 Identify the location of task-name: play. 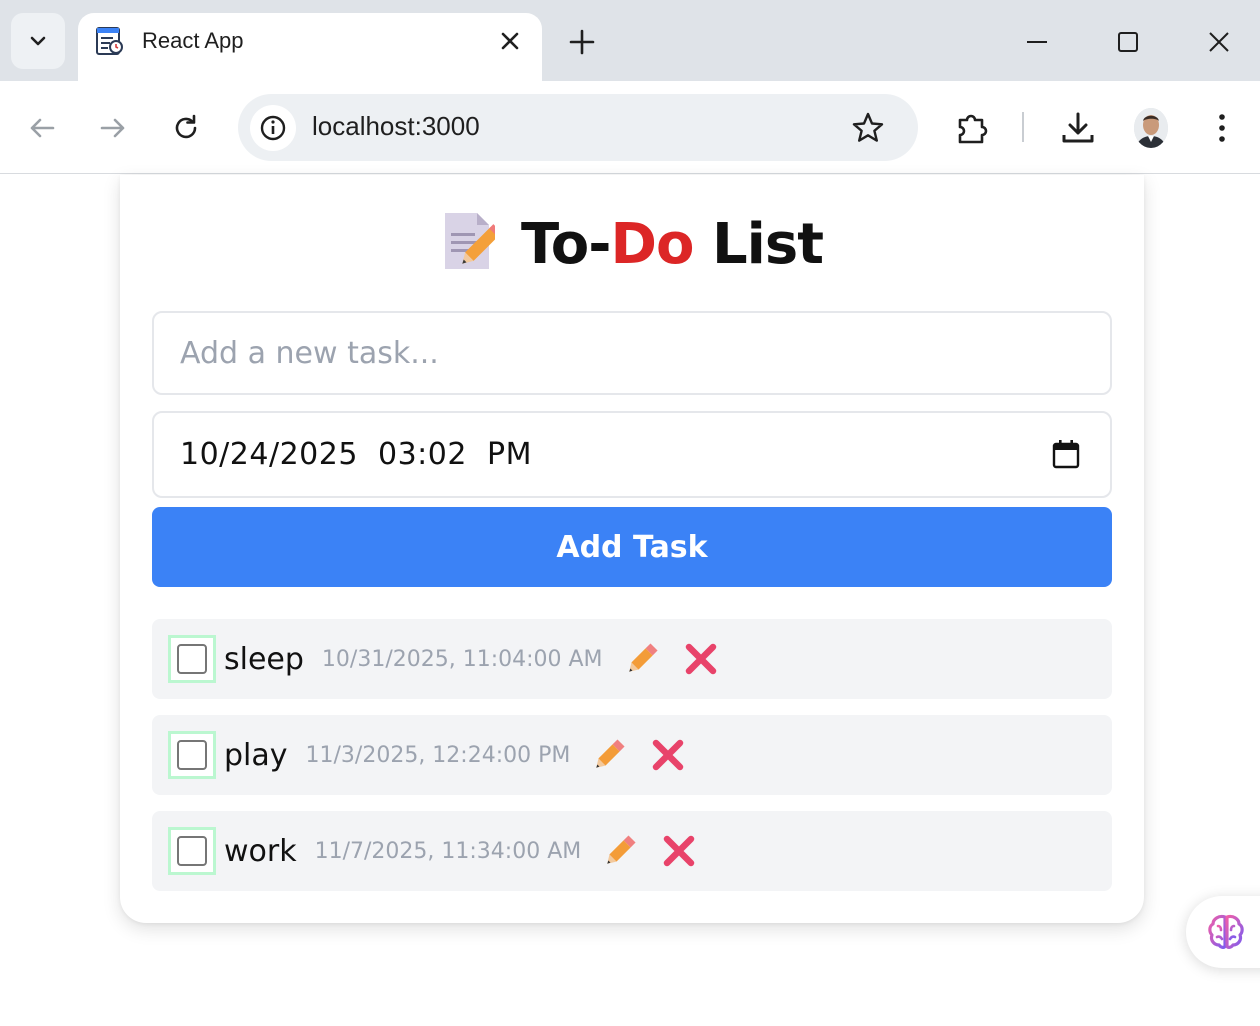
(256, 755).